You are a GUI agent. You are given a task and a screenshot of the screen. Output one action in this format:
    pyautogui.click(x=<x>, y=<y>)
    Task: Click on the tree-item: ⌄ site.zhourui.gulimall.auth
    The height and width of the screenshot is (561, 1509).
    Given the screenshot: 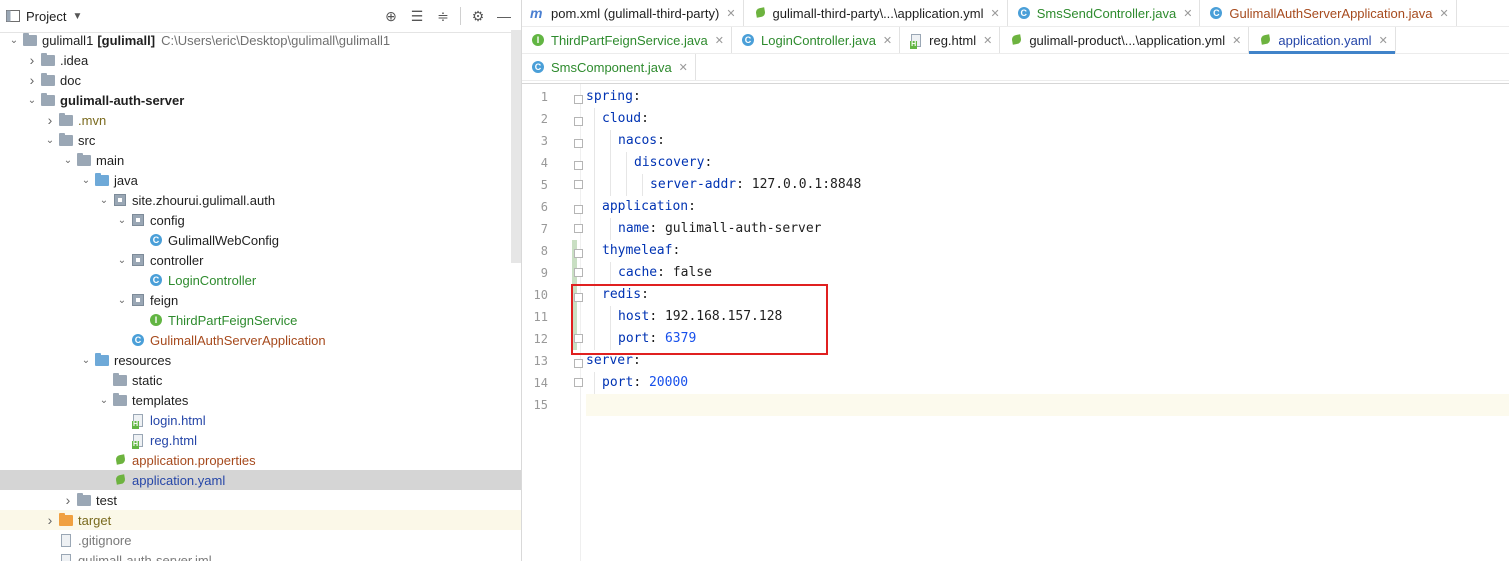 What is the action you would take?
    pyautogui.click(x=260, y=200)
    